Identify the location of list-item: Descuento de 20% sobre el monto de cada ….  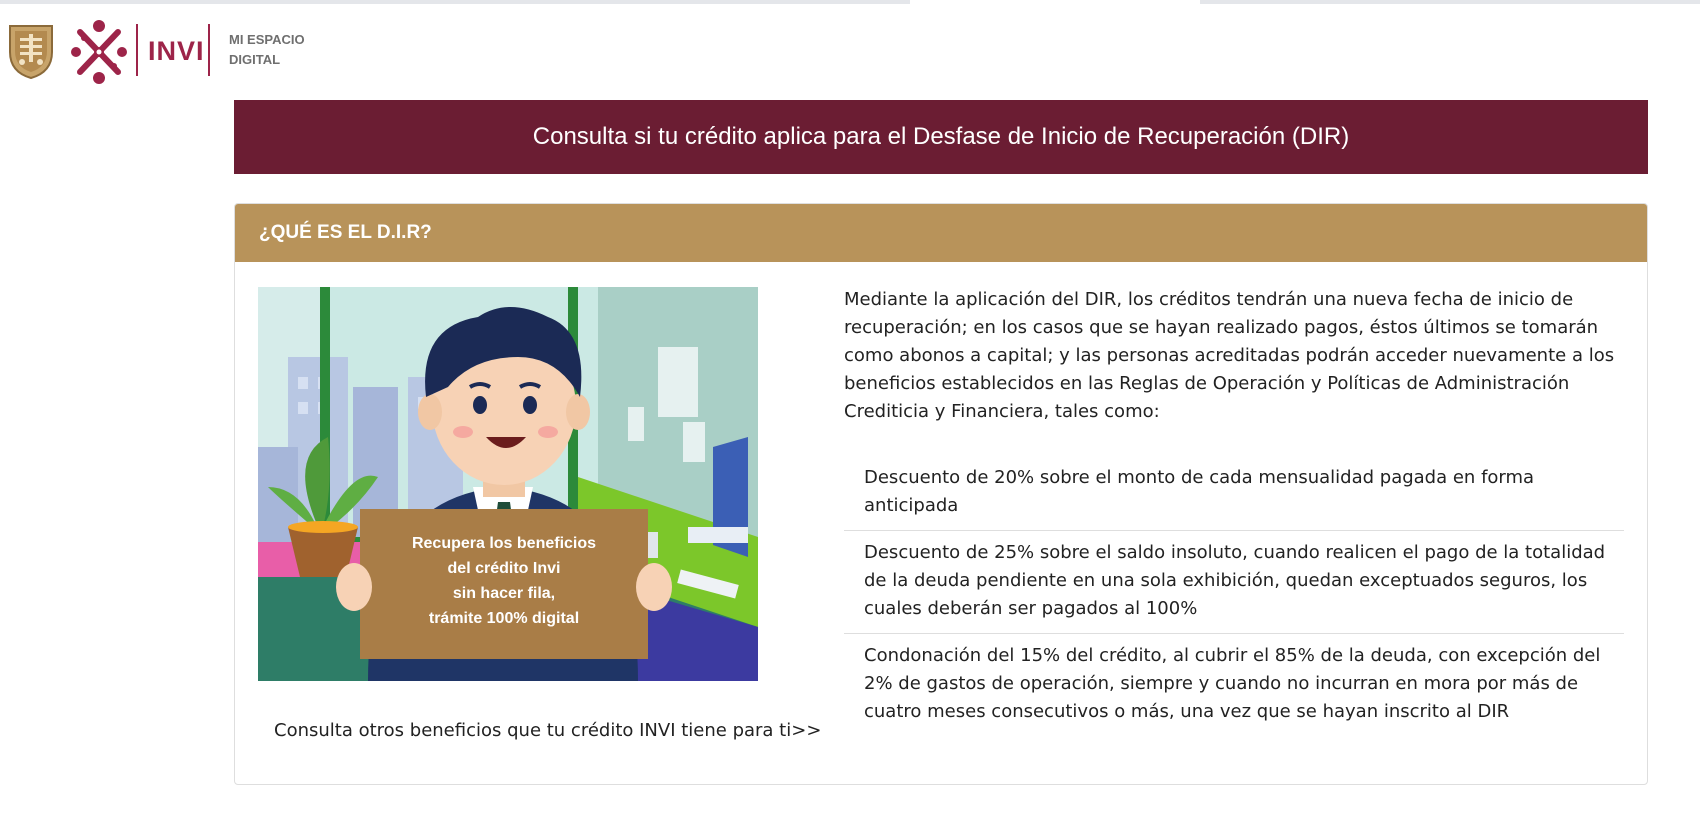
(1234, 493).